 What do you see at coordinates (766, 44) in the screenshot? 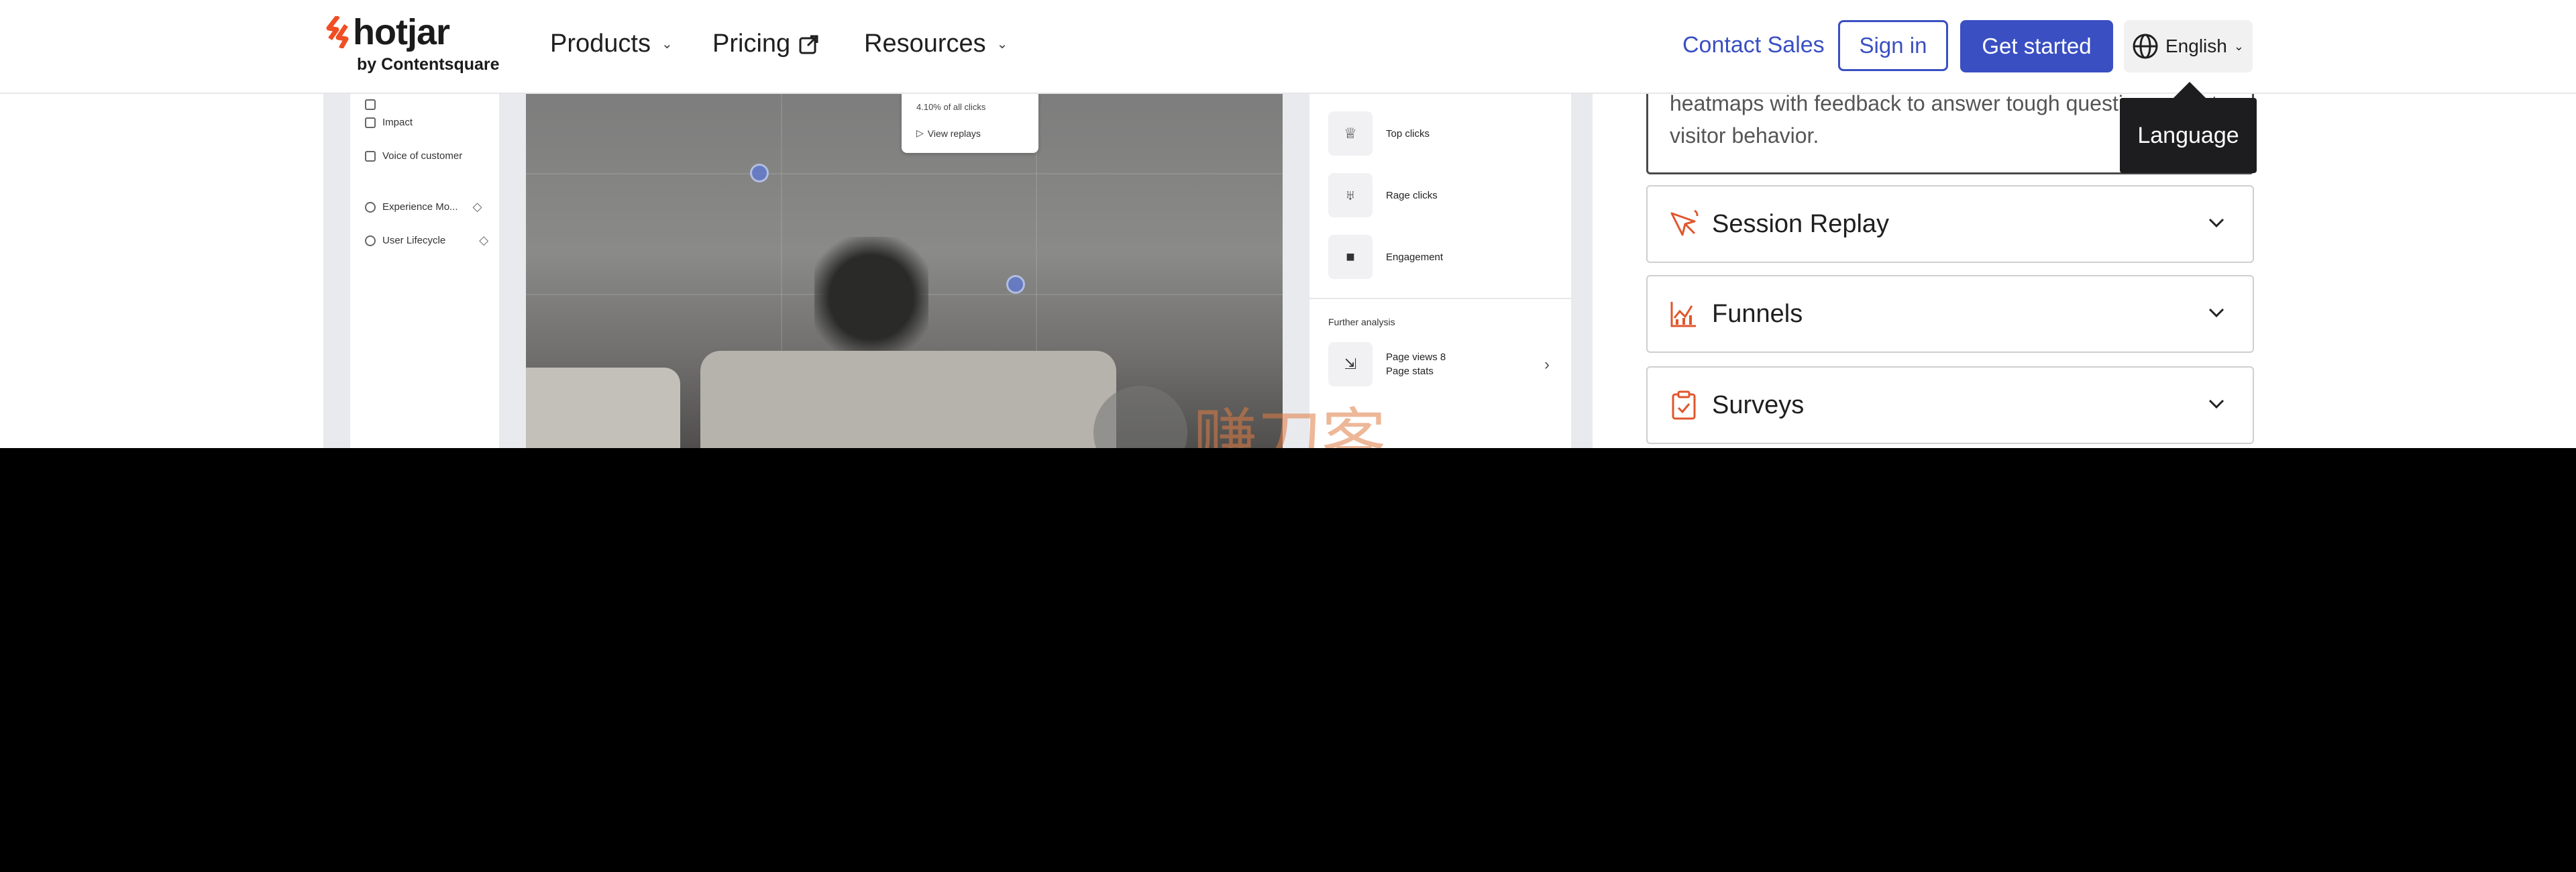
I see `nav-pricing: Pricing` at bounding box center [766, 44].